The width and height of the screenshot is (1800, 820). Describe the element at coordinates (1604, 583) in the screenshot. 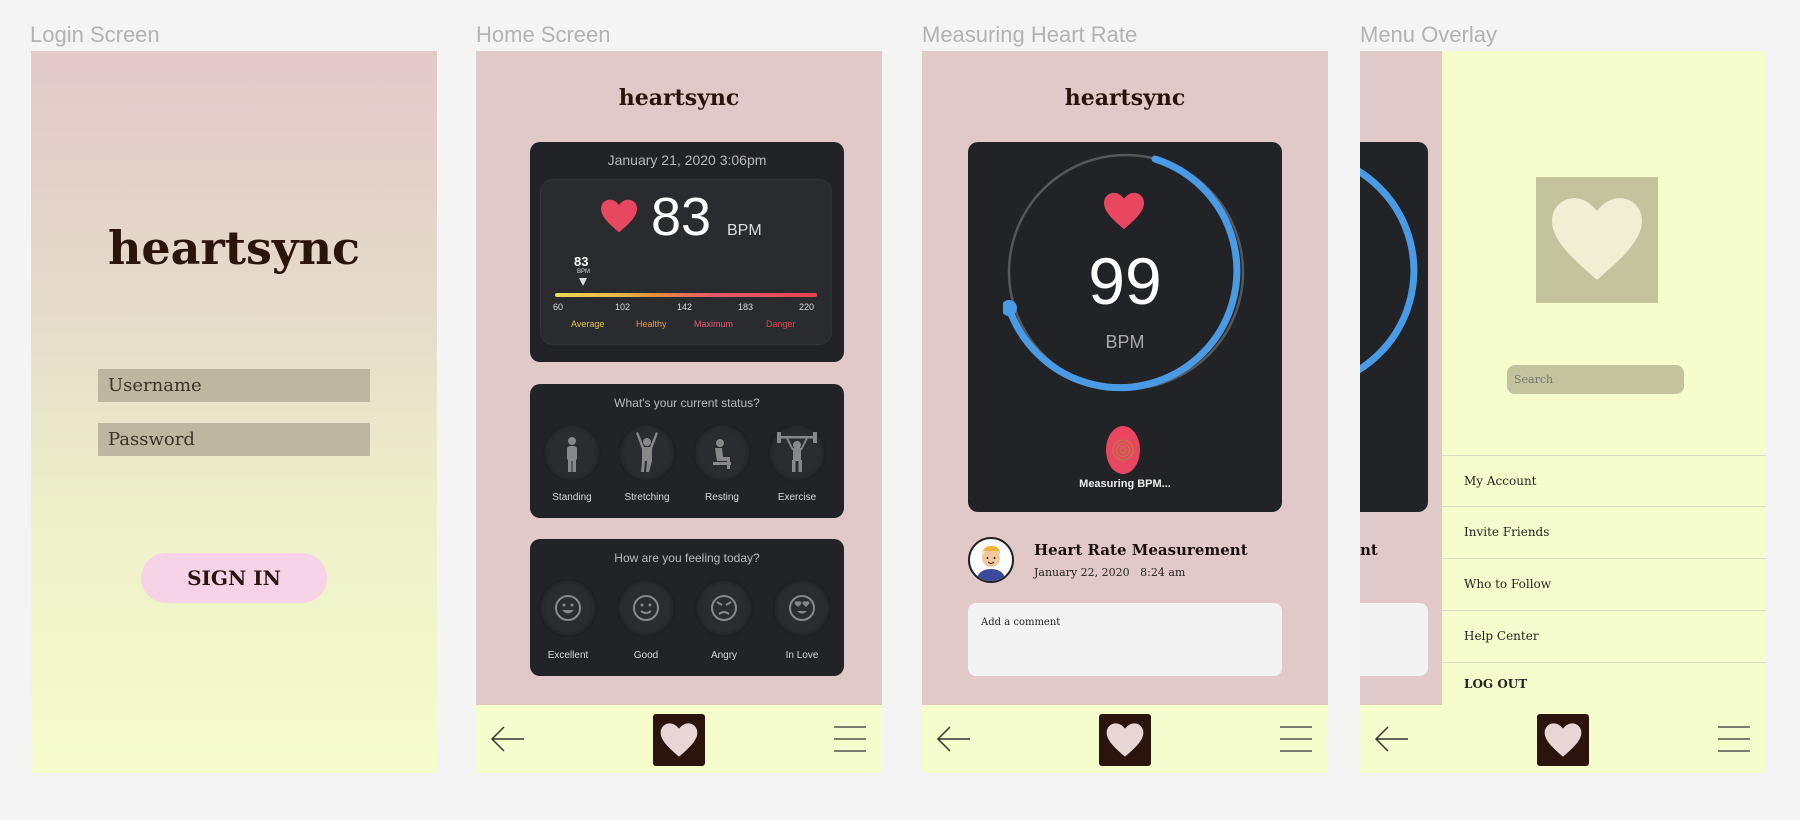

I see `menu-item-who-to-follow: Who to Follow` at that location.